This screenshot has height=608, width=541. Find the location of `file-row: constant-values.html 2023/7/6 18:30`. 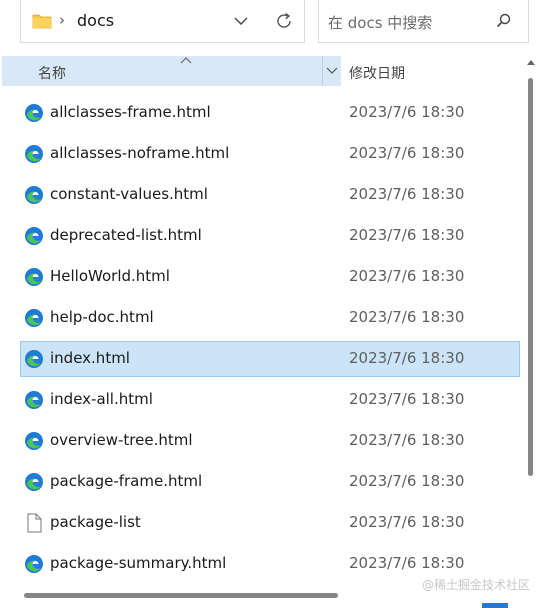

file-row: constant-values.html 2023/7/6 18:30 is located at coordinates (270, 195).